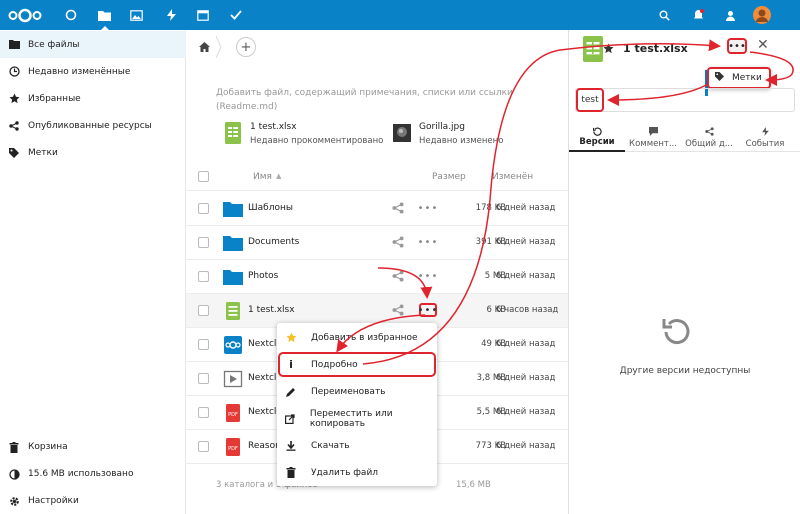 The width and height of the screenshot is (800, 514). What do you see at coordinates (377, 277) in the screenshot?
I see `table-row: Photos ••• 5 MB 6 дней назад` at bounding box center [377, 277].